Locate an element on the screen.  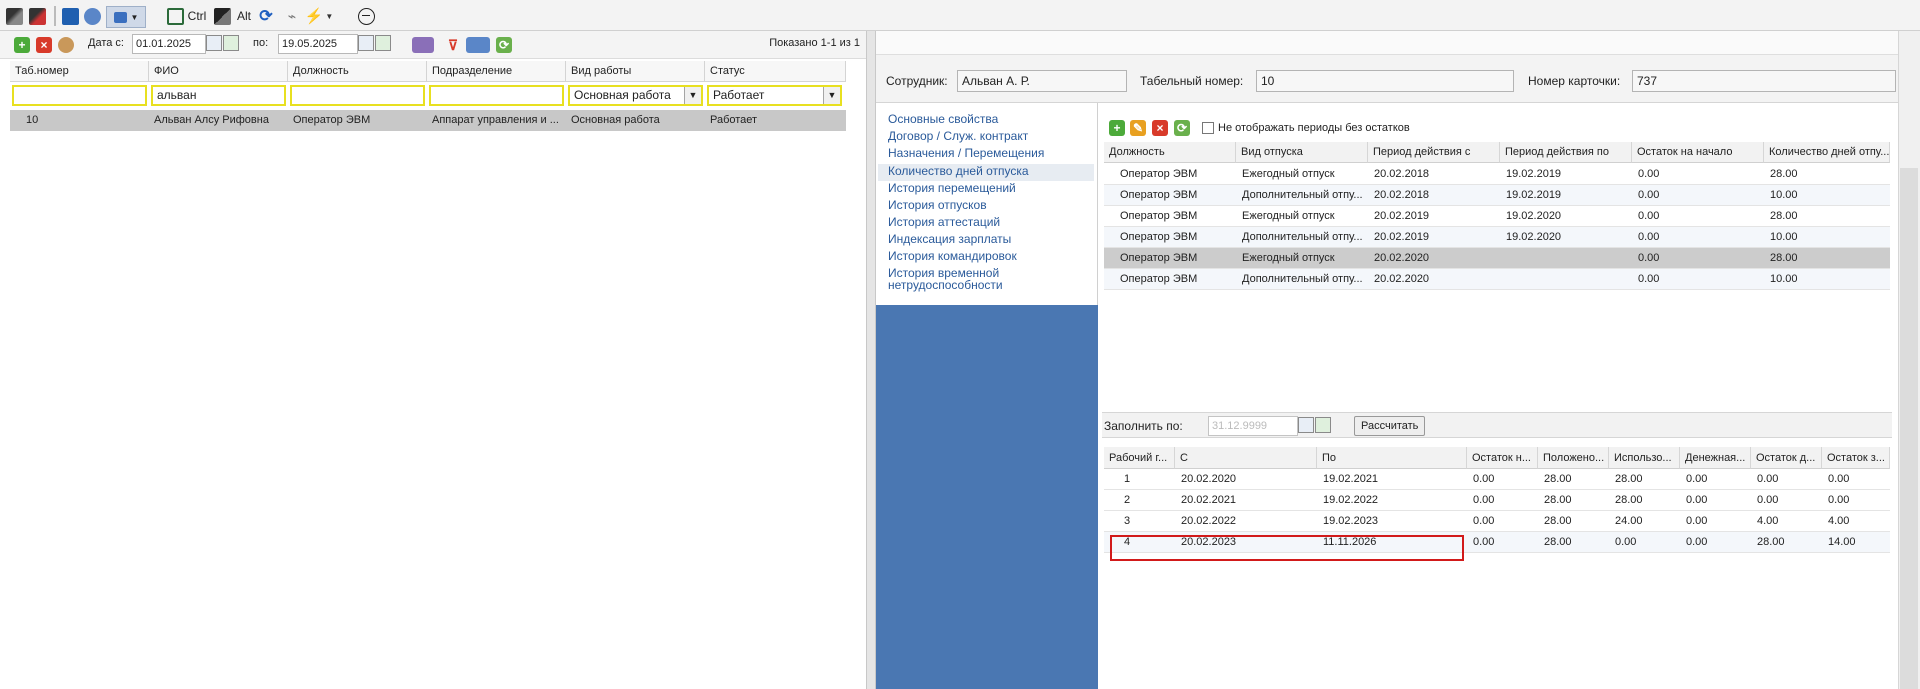
print-dropdown-icon is located at coordinates (478, 45).